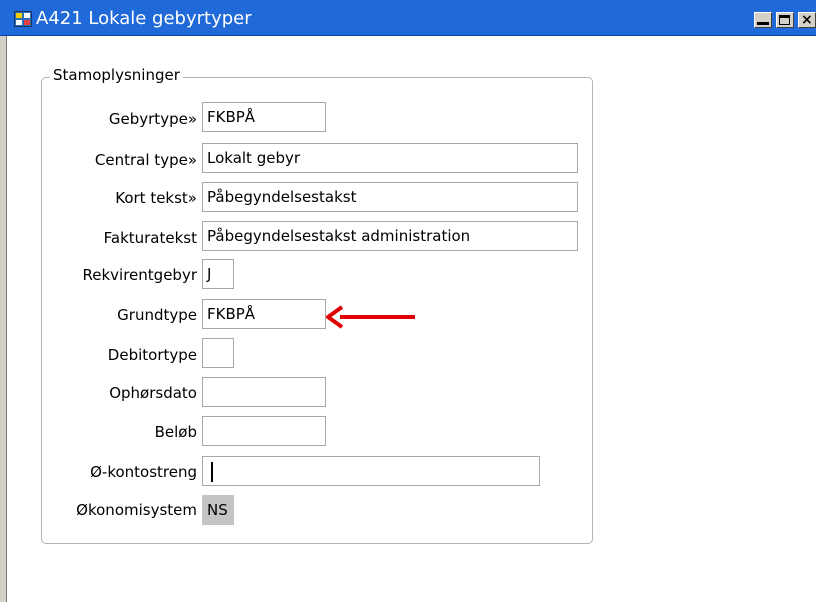  What do you see at coordinates (212, 472) in the screenshot?
I see `text-cursor` at bounding box center [212, 472].